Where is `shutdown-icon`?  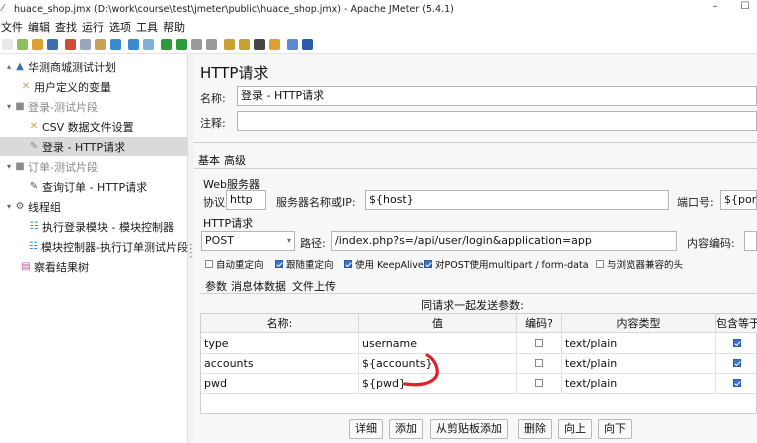 shutdown-icon is located at coordinates (211, 44).